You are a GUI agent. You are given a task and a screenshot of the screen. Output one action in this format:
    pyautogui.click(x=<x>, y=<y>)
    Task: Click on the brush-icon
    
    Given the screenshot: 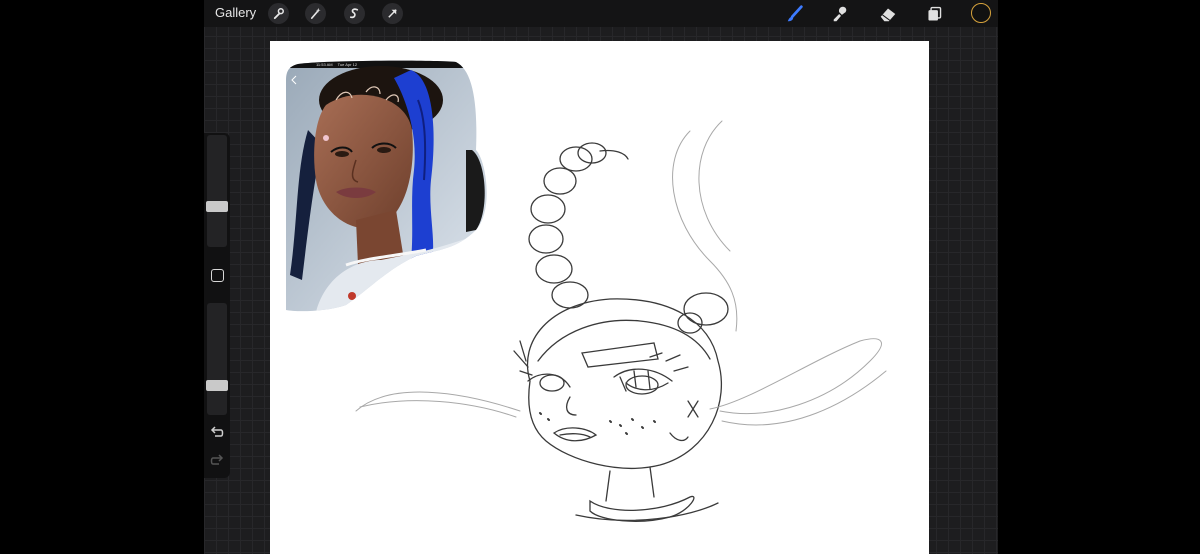 What is the action you would take?
    pyautogui.click(x=795, y=13)
    